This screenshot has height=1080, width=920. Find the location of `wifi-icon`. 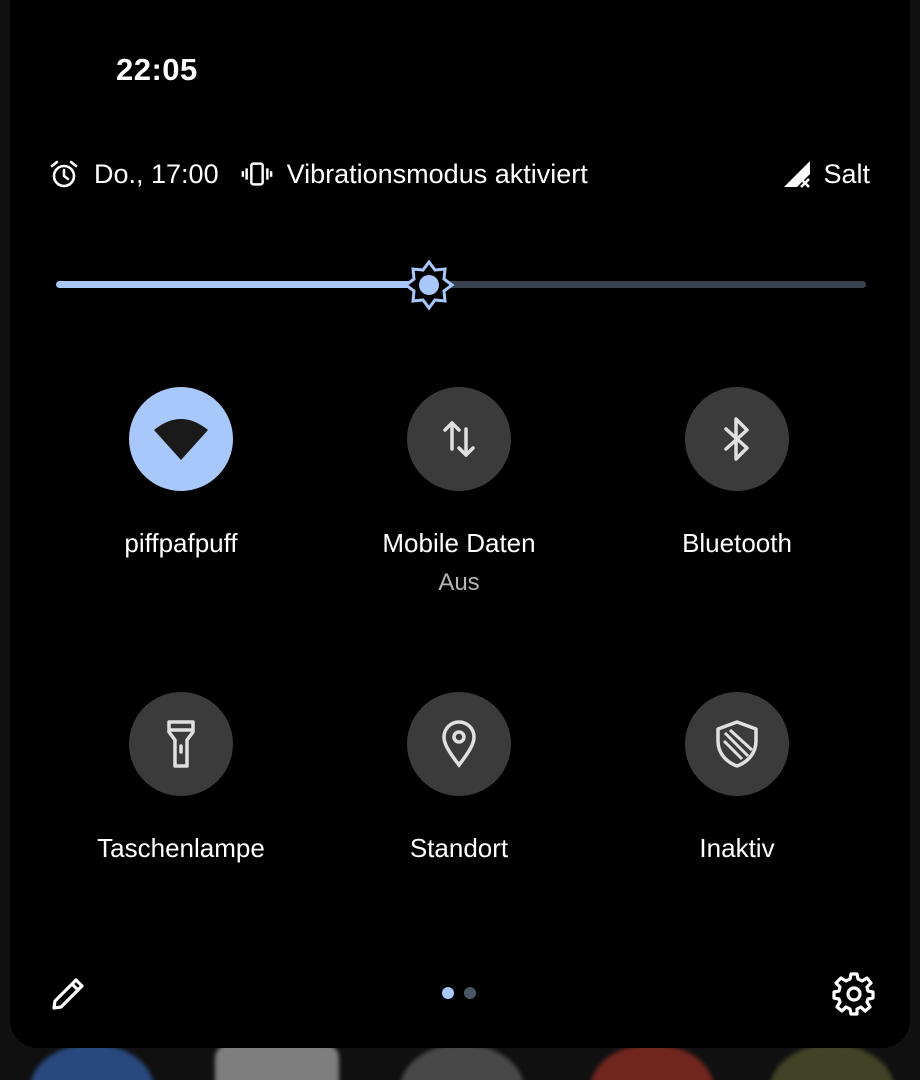

wifi-icon is located at coordinates (181, 439).